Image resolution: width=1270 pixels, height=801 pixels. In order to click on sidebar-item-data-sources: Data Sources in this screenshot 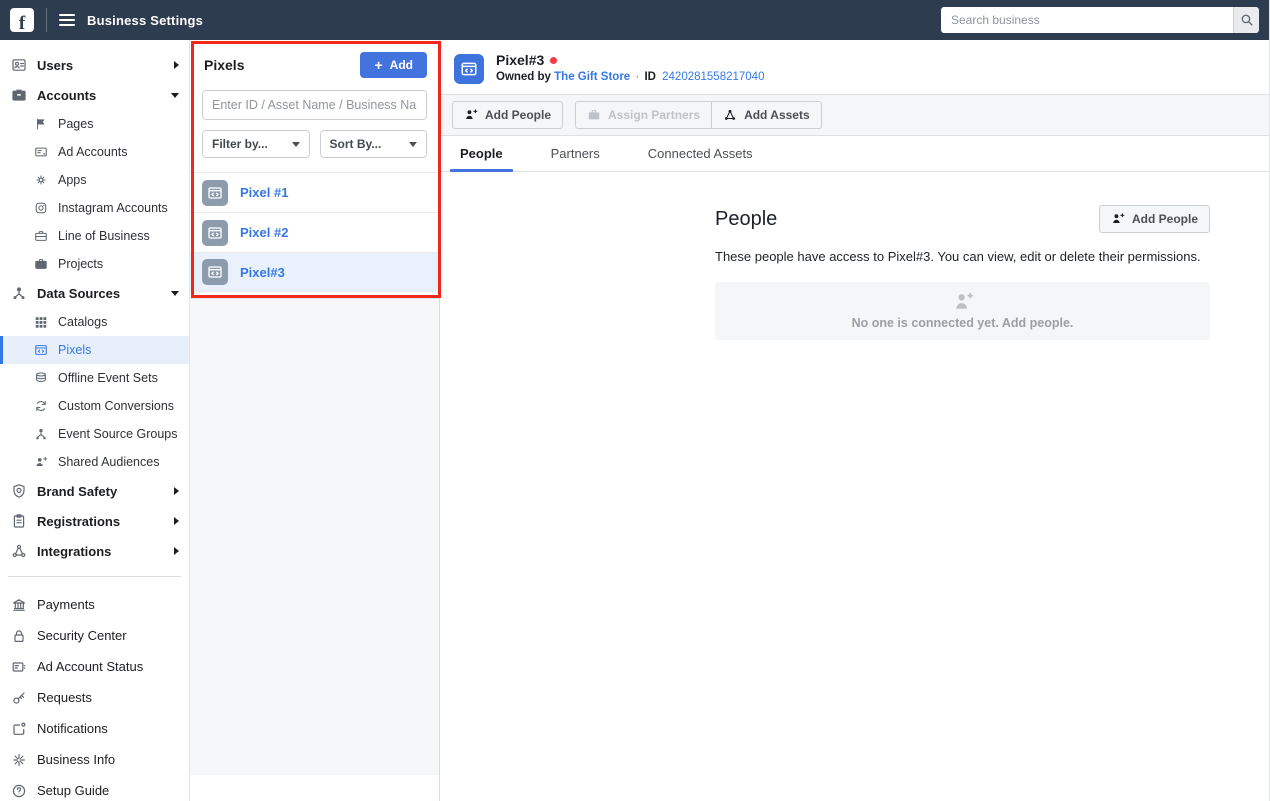, I will do `click(94, 293)`.